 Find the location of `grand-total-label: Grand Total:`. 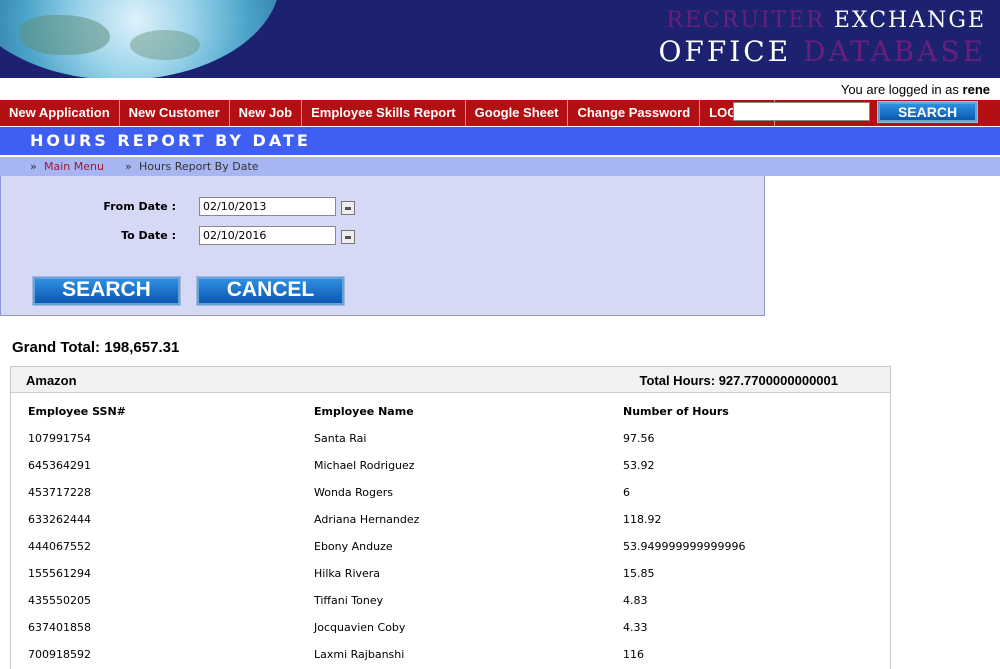

grand-total-label: Grand Total: is located at coordinates (56, 347).